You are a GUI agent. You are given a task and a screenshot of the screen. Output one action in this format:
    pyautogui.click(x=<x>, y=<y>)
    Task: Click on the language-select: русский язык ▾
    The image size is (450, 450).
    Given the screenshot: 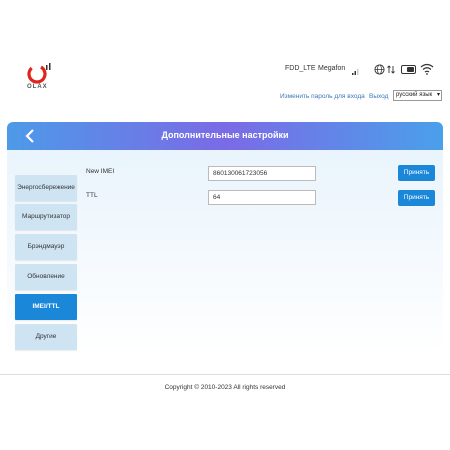 What is the action you would take?
    pyautogui.click(x=417, y=95)
    